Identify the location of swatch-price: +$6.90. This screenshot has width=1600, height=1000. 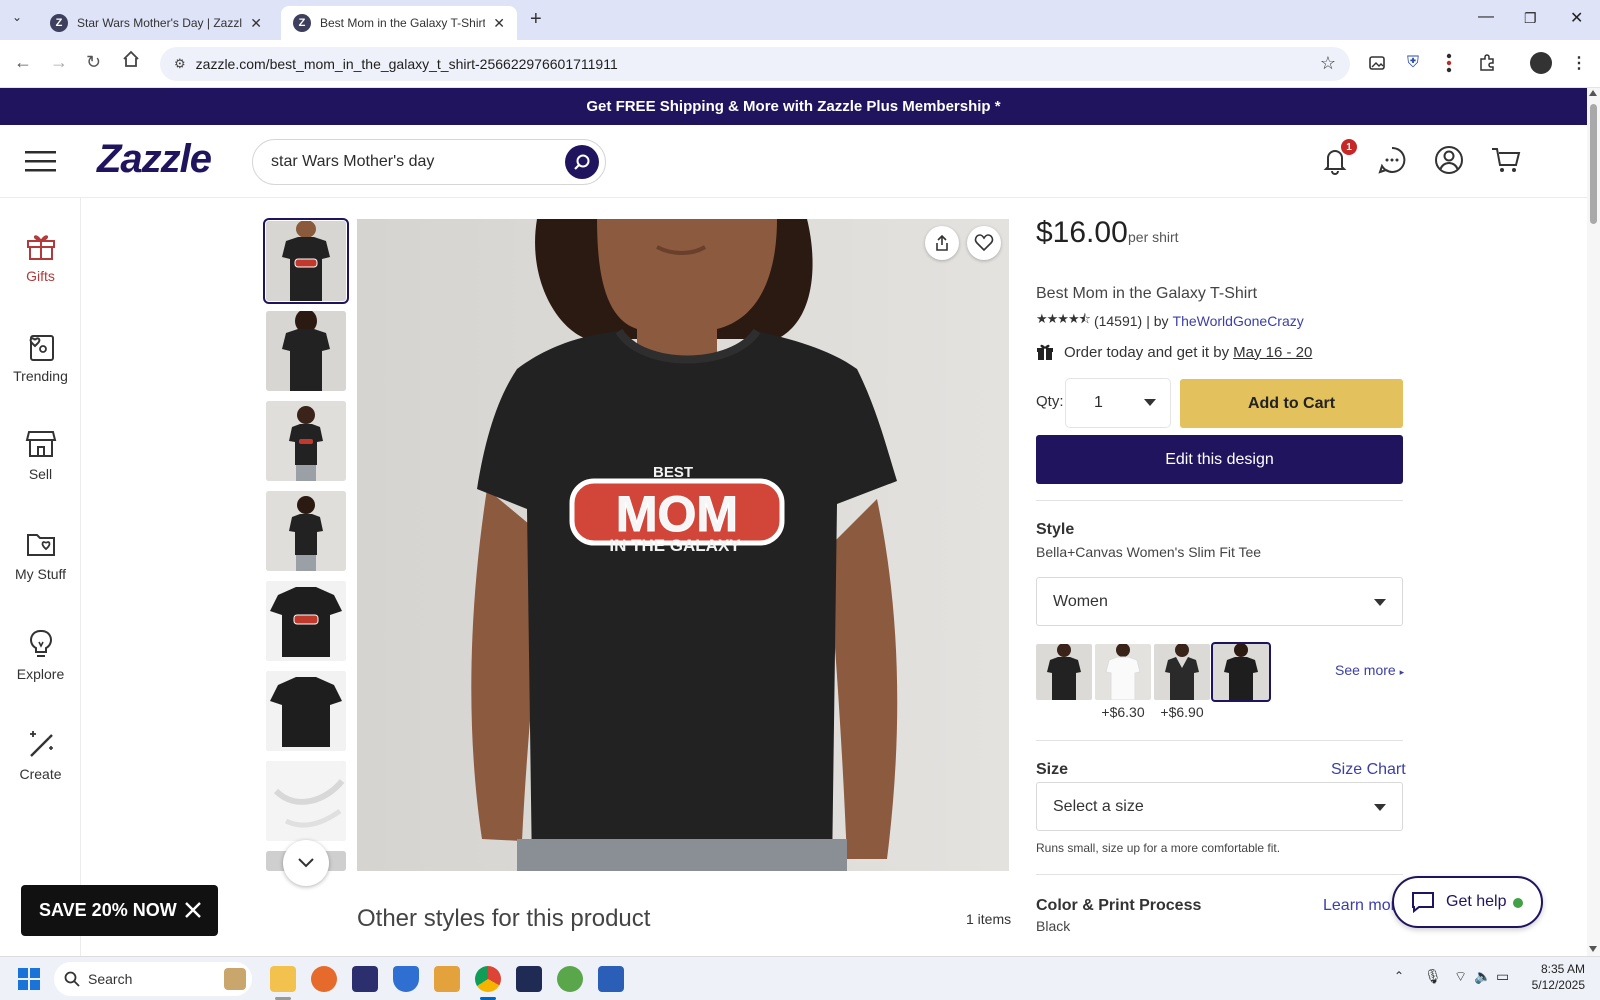
(1182, 712).